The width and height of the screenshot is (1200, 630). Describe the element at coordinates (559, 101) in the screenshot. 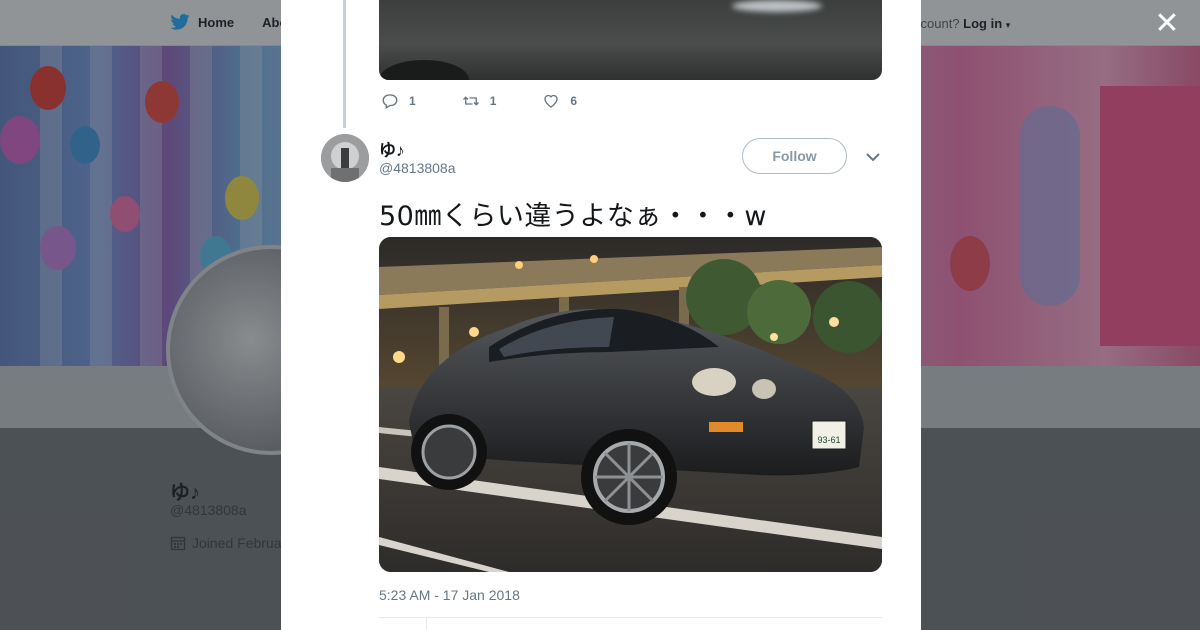

I see `like-action: 6` at that location.